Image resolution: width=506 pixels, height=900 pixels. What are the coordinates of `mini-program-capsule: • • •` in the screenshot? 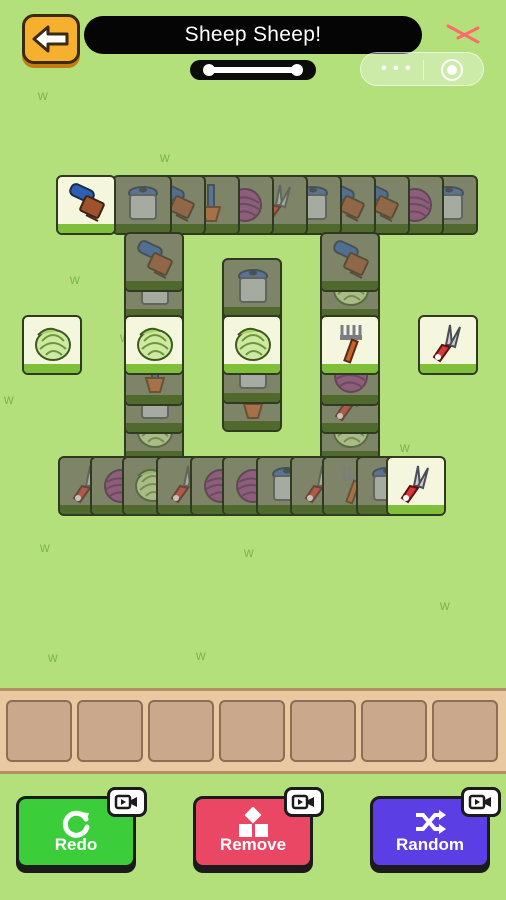 It's located at (422, 69).